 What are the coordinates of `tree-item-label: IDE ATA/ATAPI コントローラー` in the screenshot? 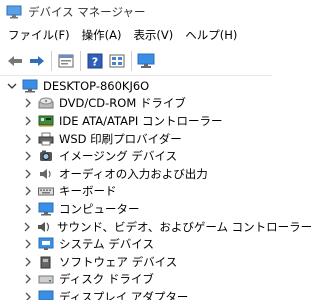 It's located at (141, 120).